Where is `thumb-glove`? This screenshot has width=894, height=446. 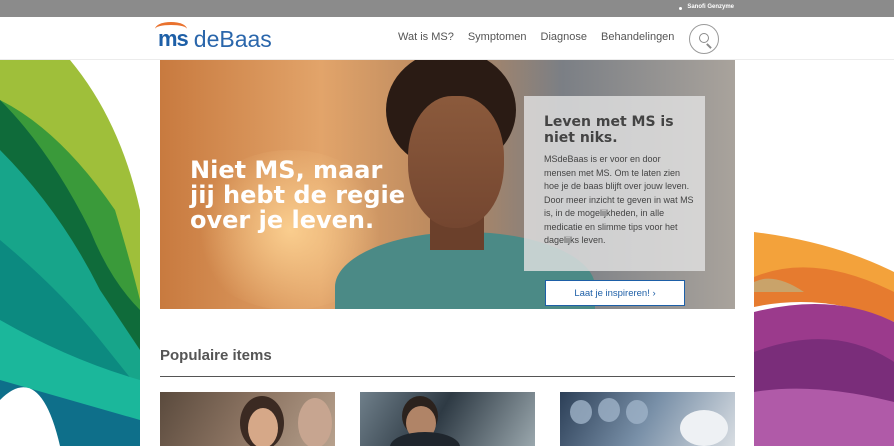 thumb-glove is located at coordinates (704, 428).